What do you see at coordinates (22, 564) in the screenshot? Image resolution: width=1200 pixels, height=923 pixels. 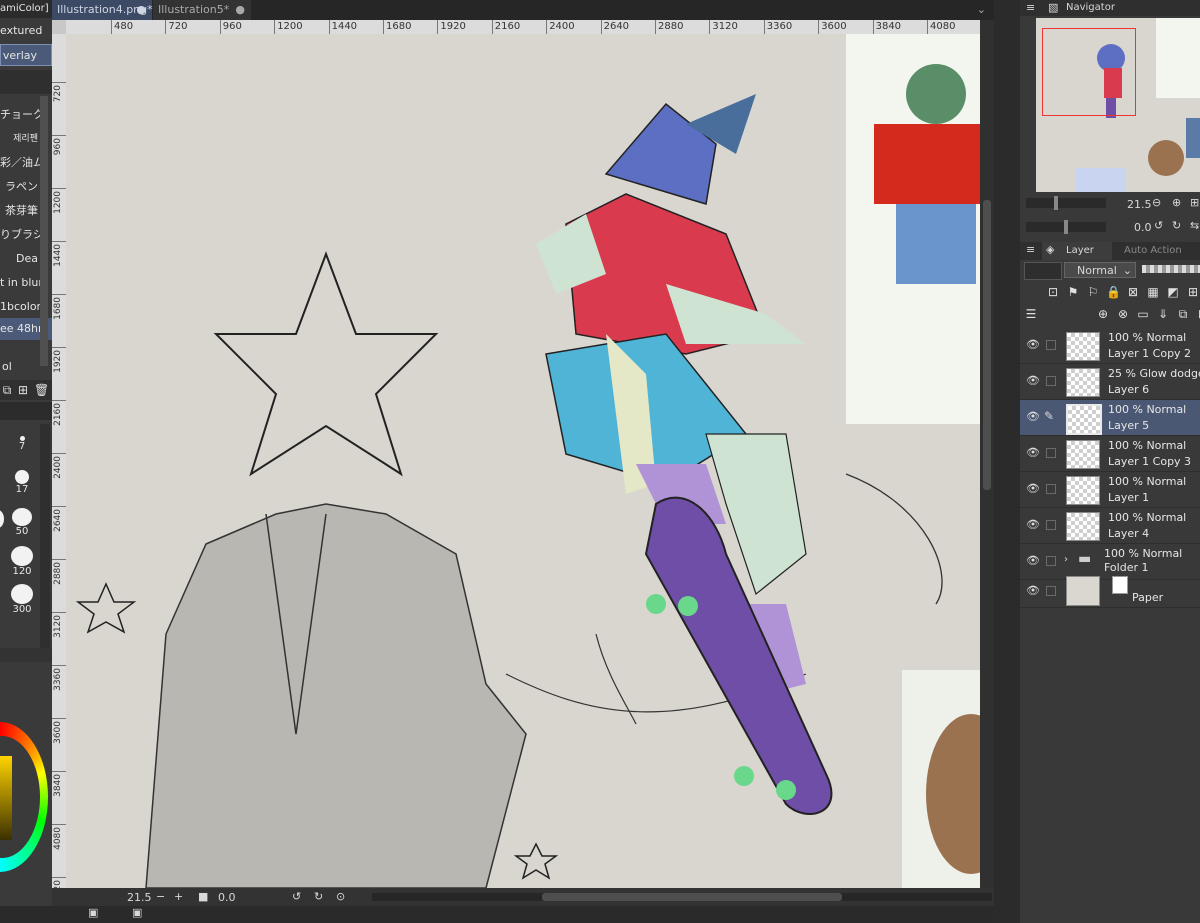 I see `brush-size-120: 120` at bounding box center [22, 564].